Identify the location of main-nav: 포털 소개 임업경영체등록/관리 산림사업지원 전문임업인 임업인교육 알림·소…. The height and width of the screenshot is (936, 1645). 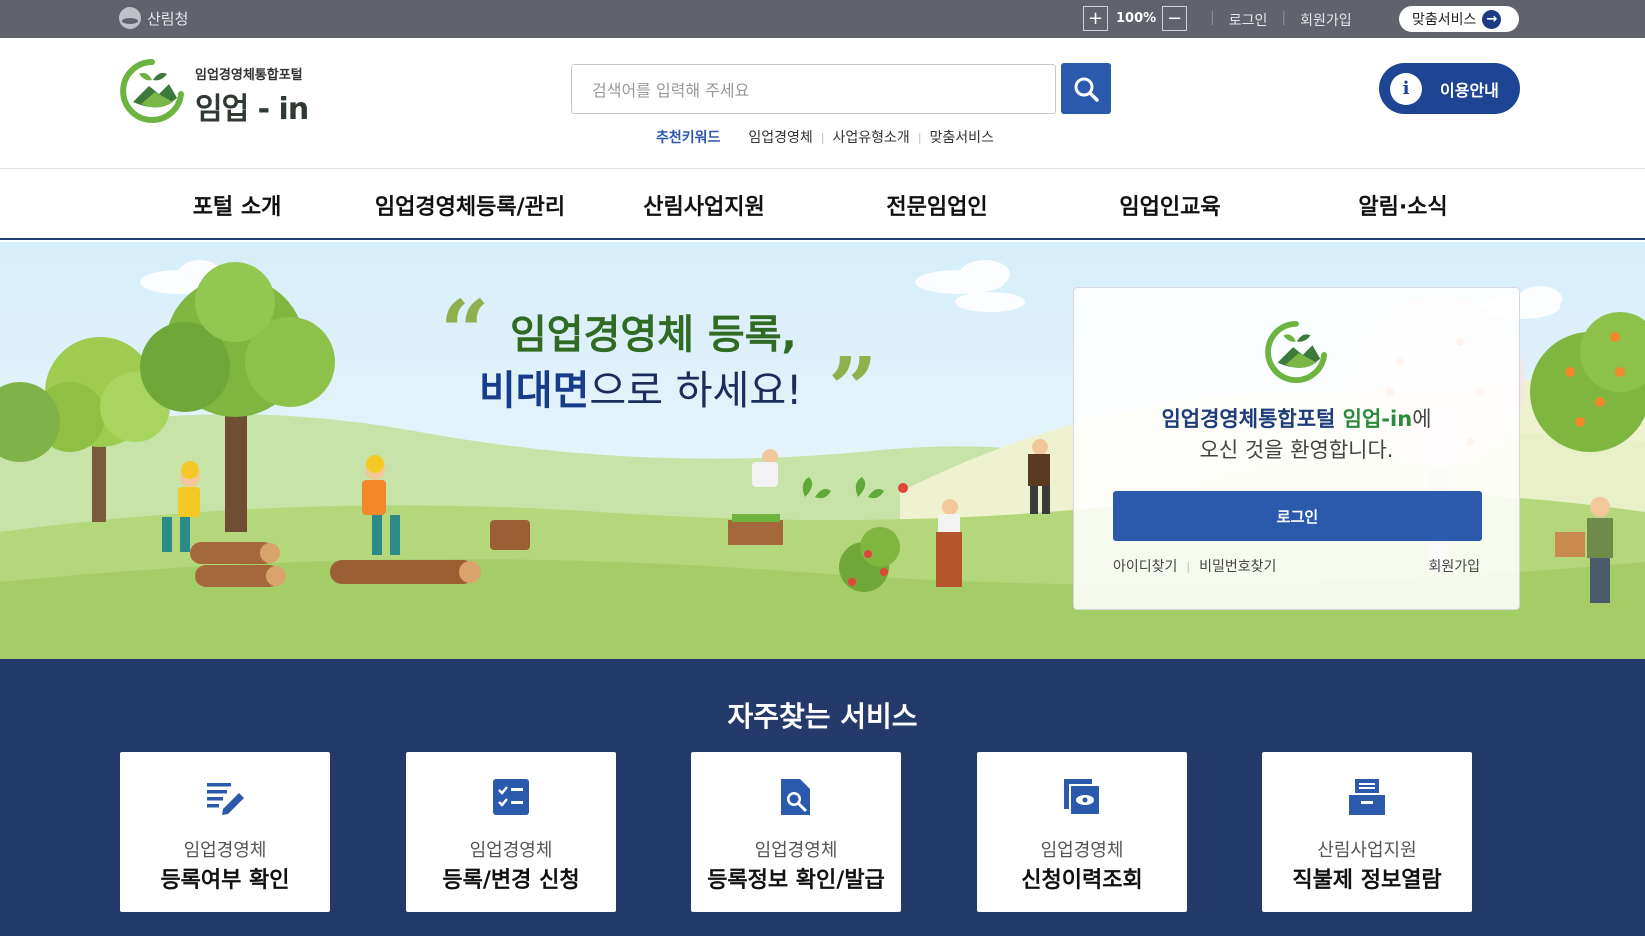
(822, 204).